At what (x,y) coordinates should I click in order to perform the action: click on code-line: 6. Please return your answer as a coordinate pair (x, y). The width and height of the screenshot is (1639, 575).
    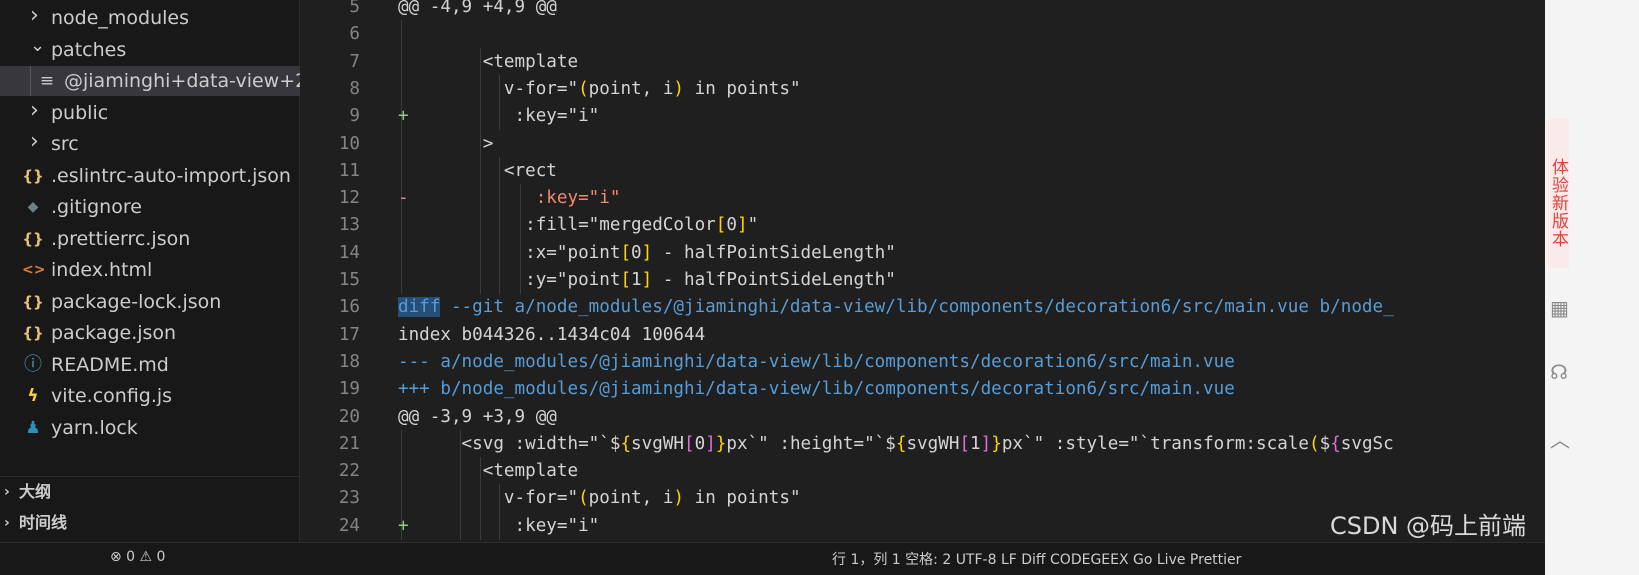
    Looking at the image, I should click on (923, 34).